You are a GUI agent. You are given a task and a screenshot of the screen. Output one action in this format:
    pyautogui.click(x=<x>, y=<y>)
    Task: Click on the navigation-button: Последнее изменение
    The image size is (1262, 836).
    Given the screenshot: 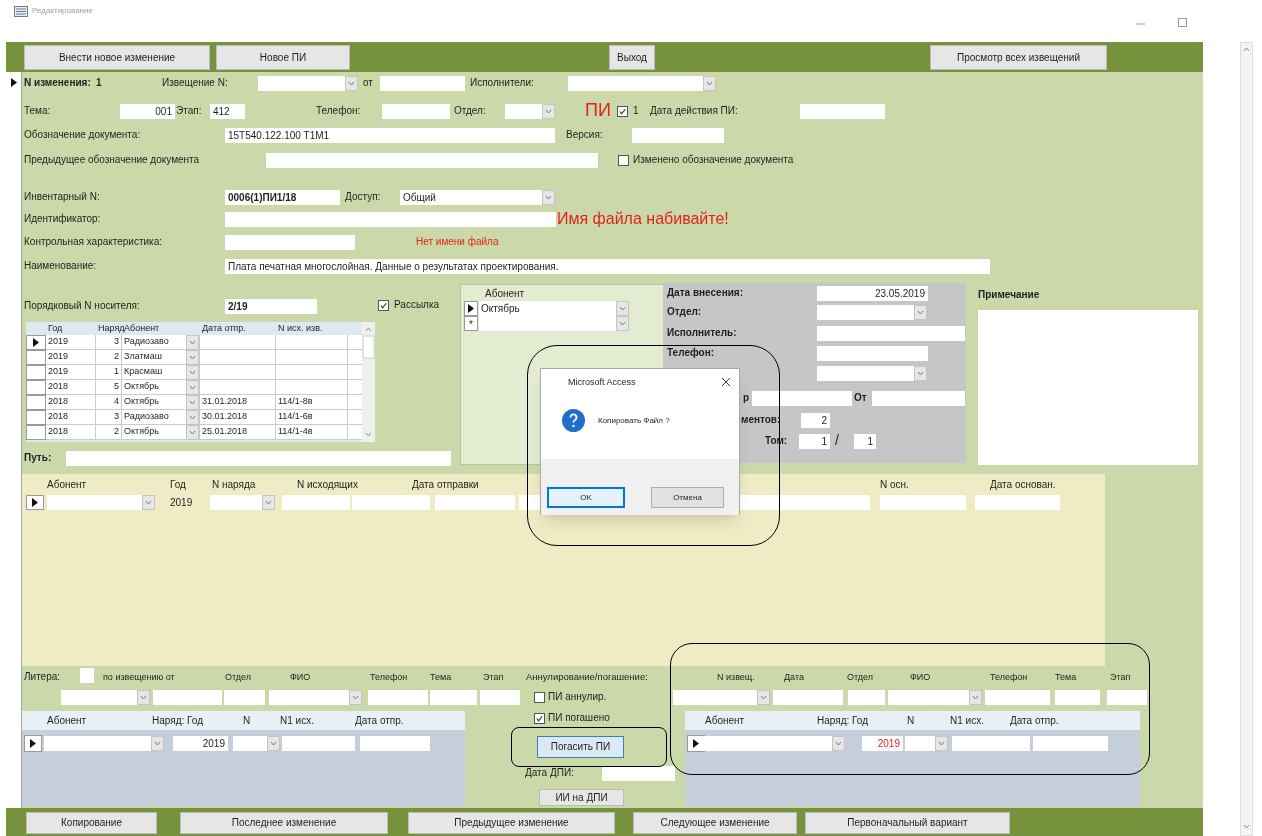 What is the action you would take?
    pyautogui.click(x=284, y=823)
    